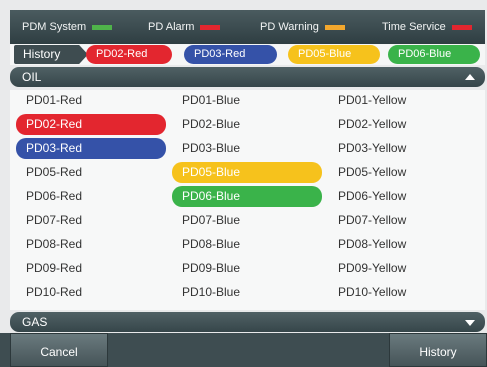 Image resolution: width=487 pixels, height=367 pixels. Describe the element at coordinates (403, 268) in the screenshot. I see `channel-cell: PD09-Yellow` at that location.